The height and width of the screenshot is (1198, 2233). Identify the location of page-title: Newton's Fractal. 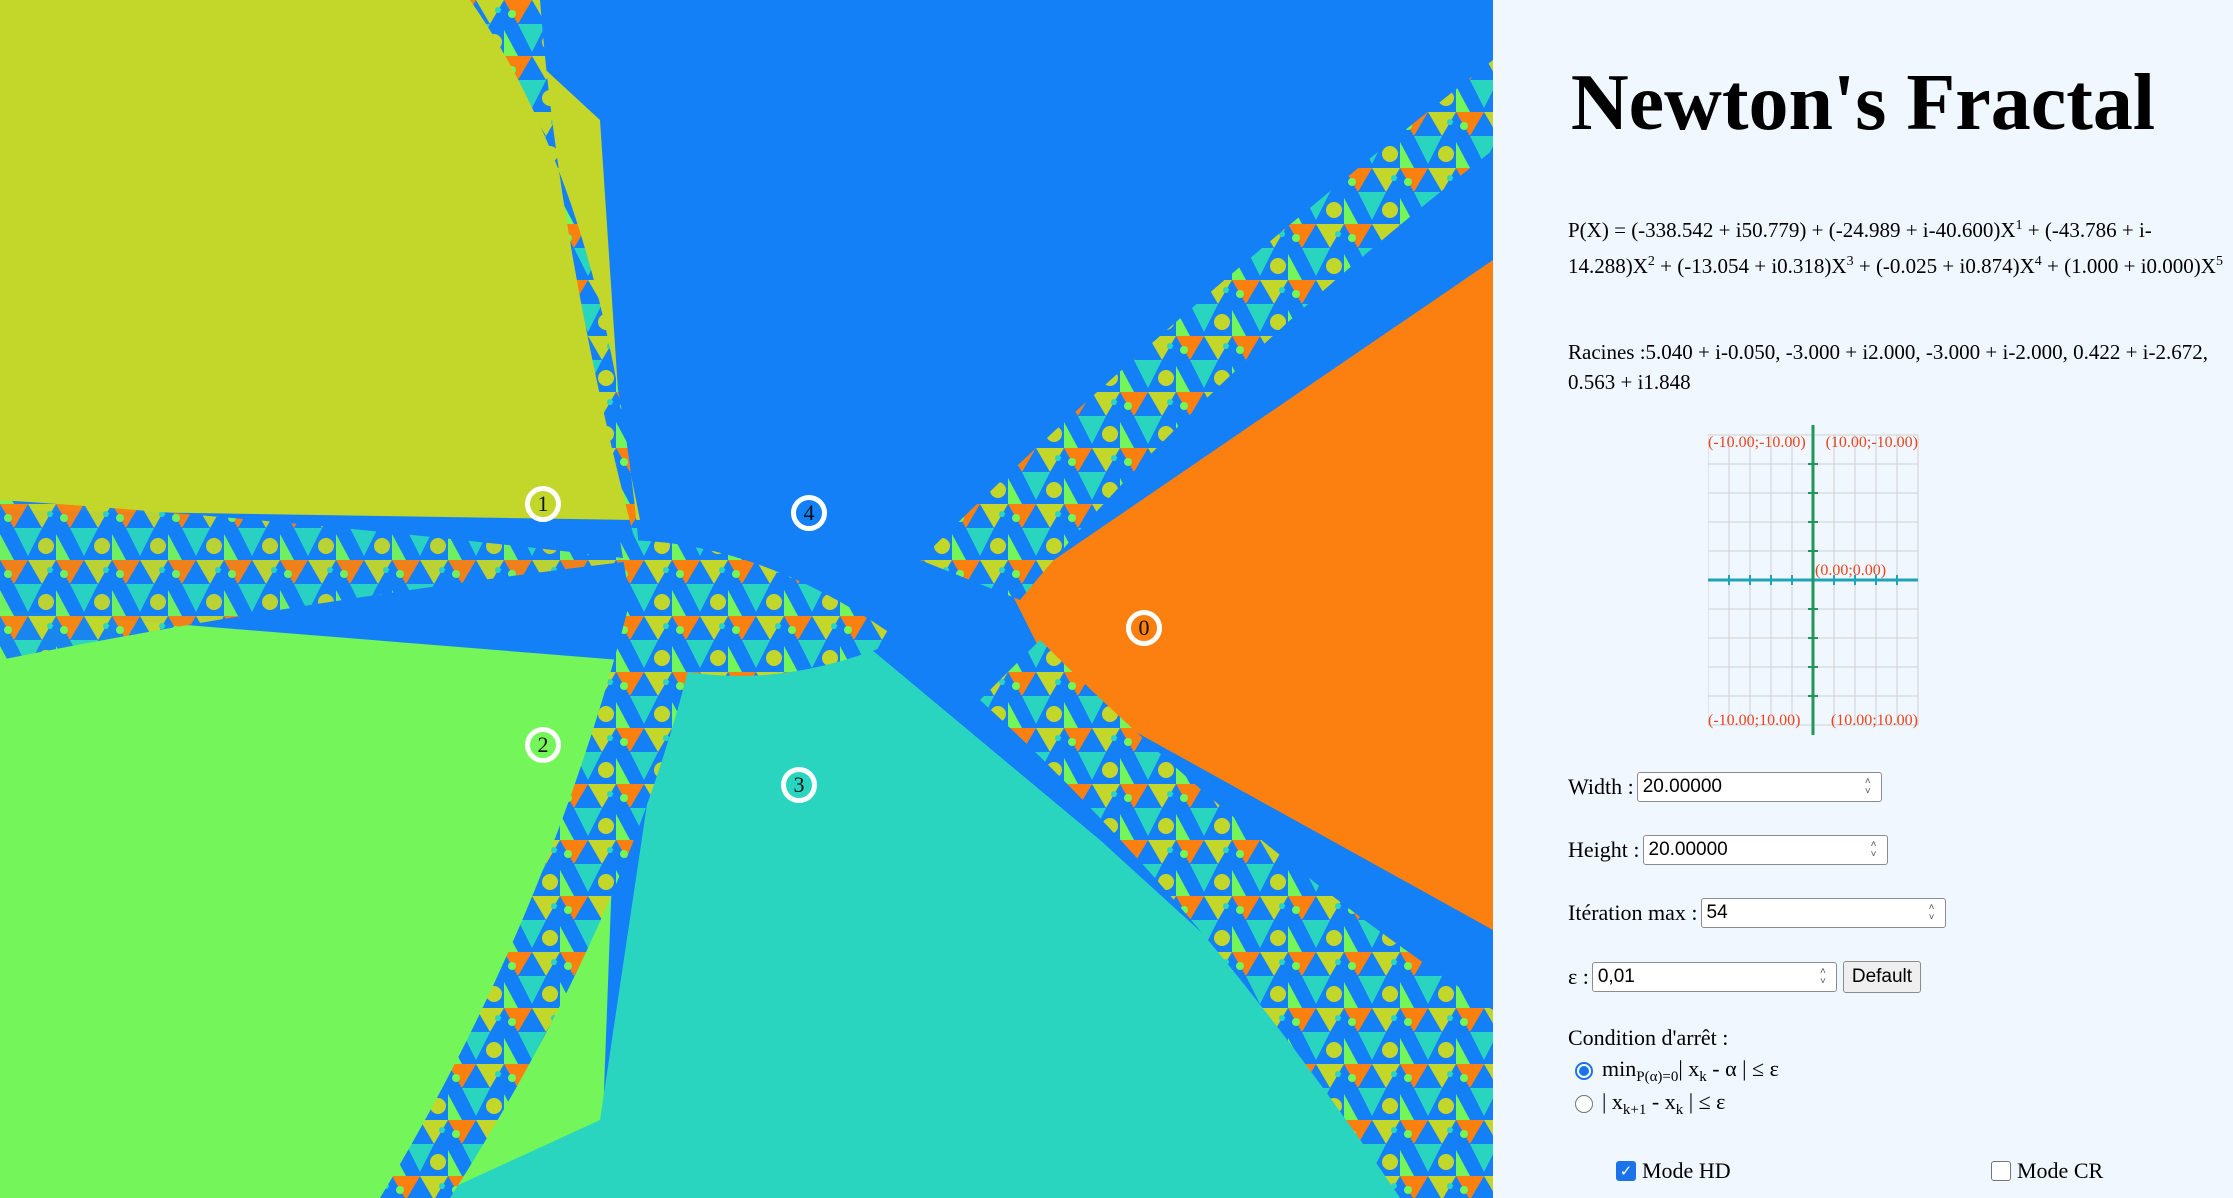
(1863, 103).